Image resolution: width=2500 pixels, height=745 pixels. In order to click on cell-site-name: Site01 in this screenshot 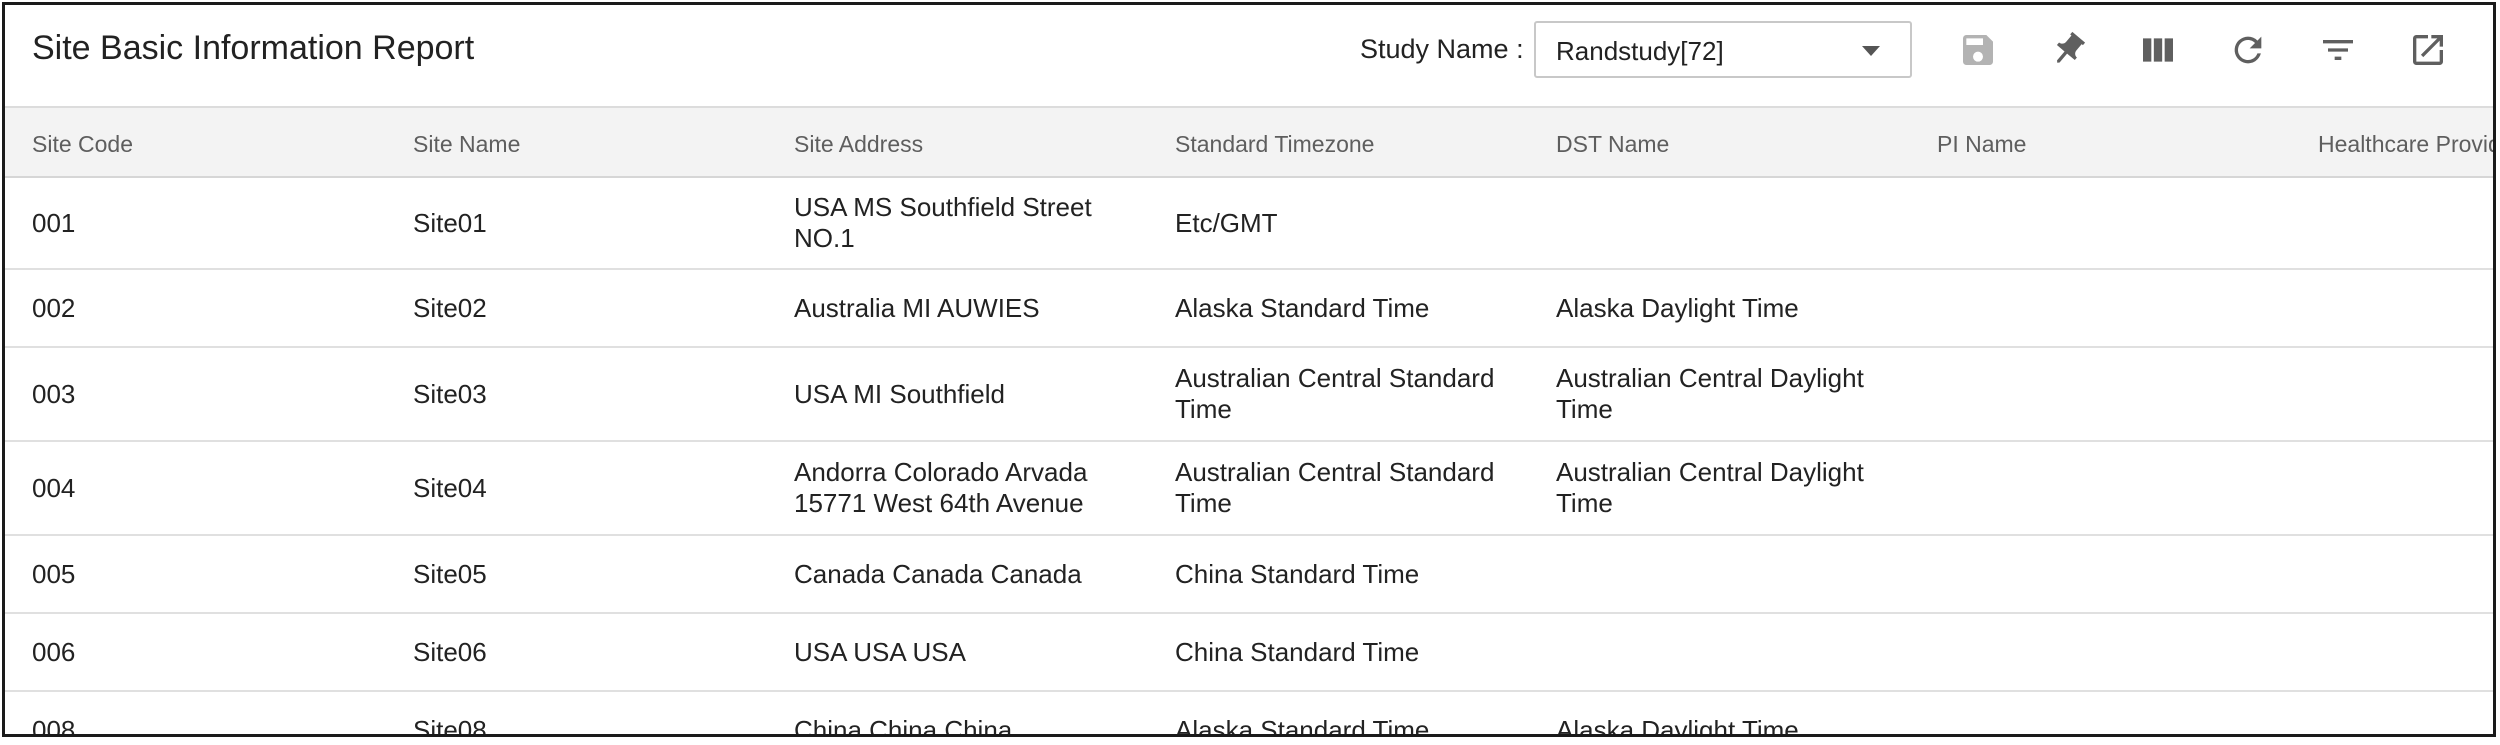, I will do `click(450, 223)`.